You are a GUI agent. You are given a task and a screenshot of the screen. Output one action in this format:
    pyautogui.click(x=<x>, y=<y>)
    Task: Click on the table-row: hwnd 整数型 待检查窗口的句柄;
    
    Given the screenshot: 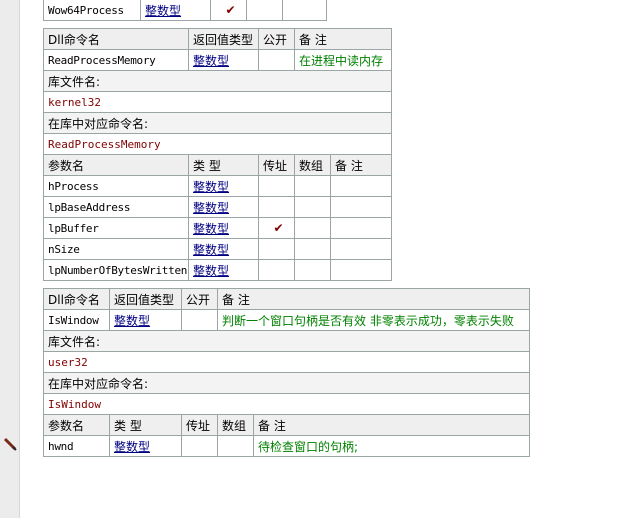 What is the action you would take?
    pyautogui.click(x=287, y=446)
    